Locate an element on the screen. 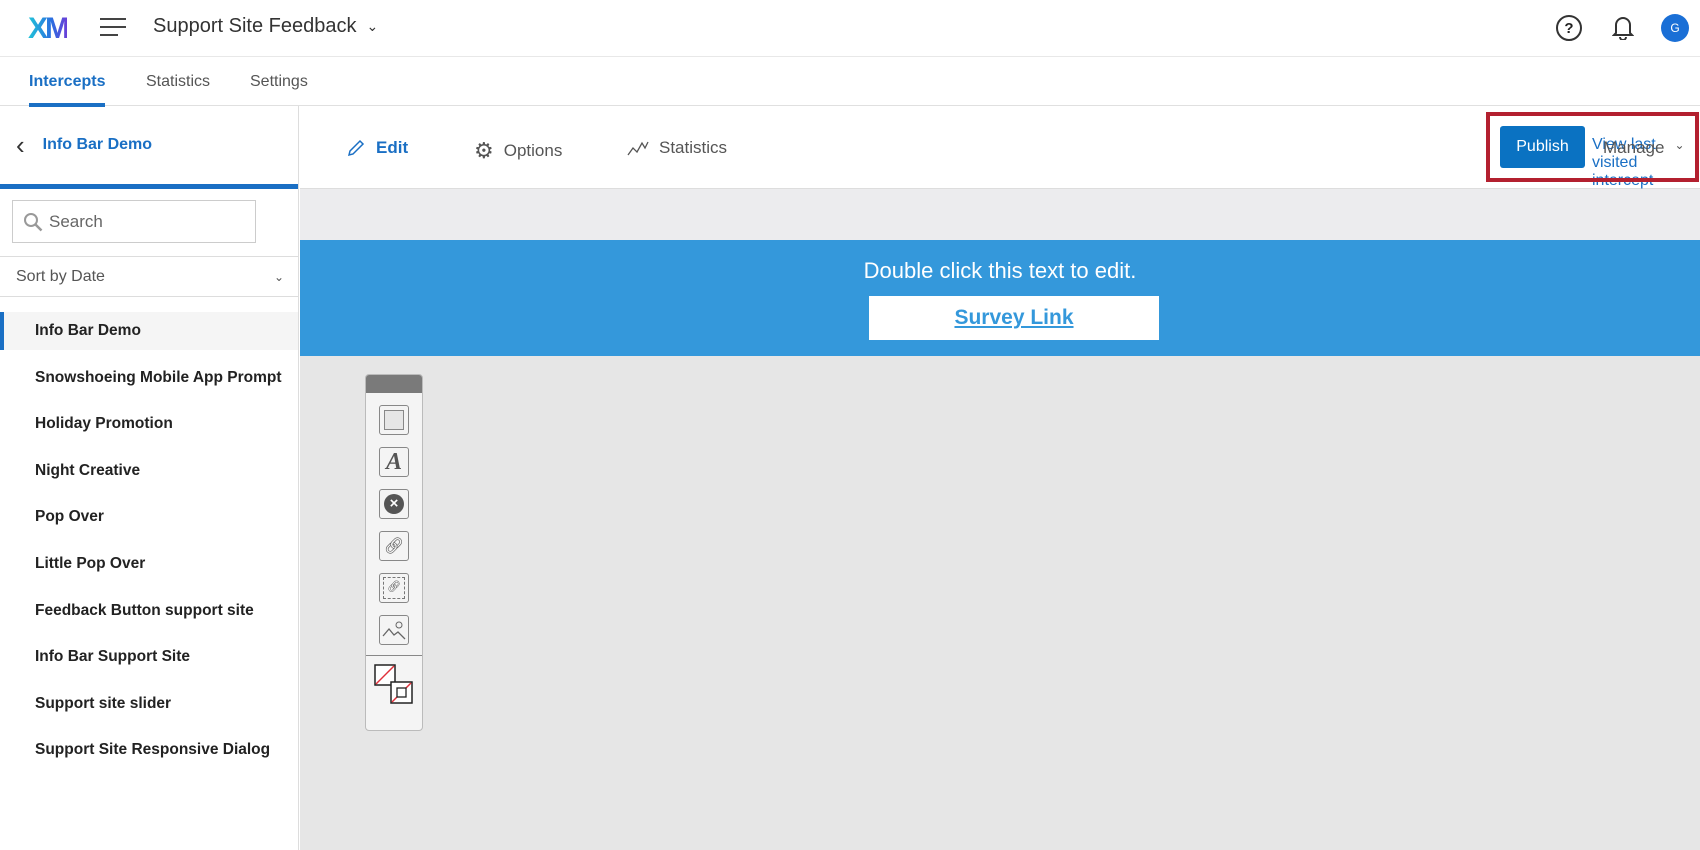  list-item: Info Bar Support Site is located at coordinates (149, 657).